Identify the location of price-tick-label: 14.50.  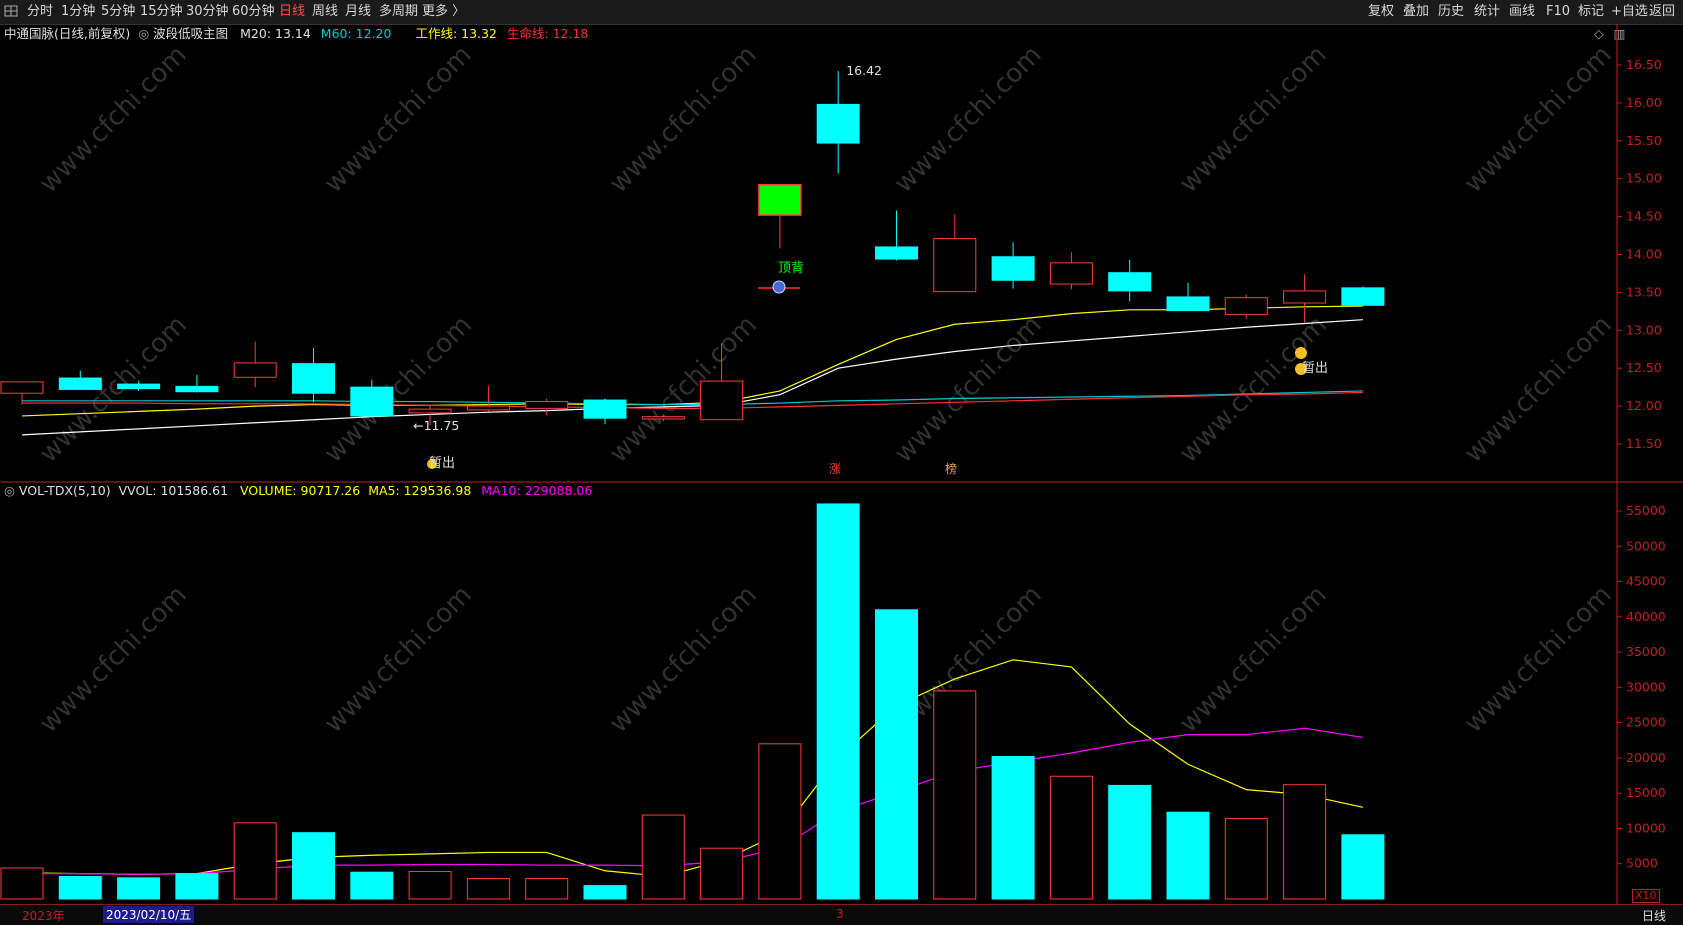
(1644, 216).